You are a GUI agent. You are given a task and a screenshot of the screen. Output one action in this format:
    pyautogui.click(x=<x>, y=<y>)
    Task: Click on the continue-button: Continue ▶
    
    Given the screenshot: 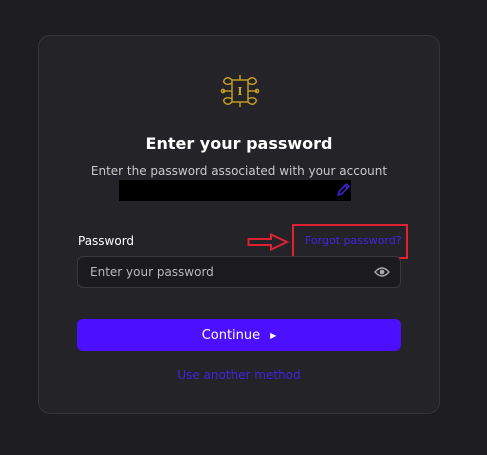 What is the action you would take?
    pyautogui.click(x=239, y=335)
    